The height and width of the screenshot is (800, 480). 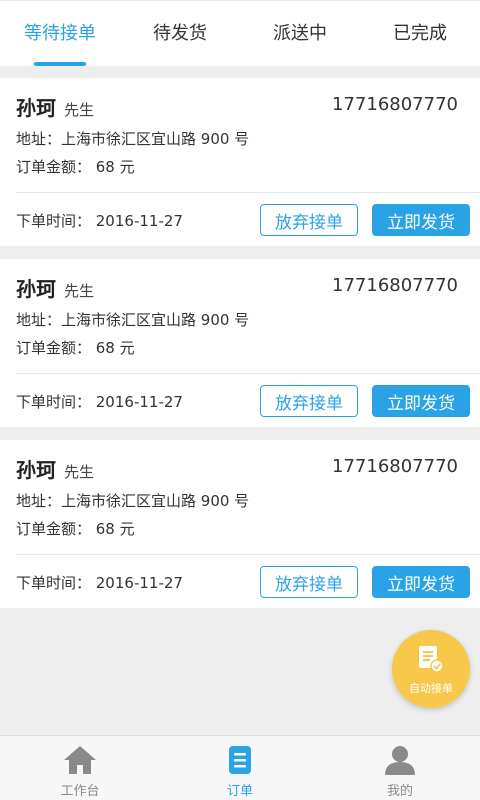 I want to click on tab-delivering: 派送中, so click(x=300, y=33).